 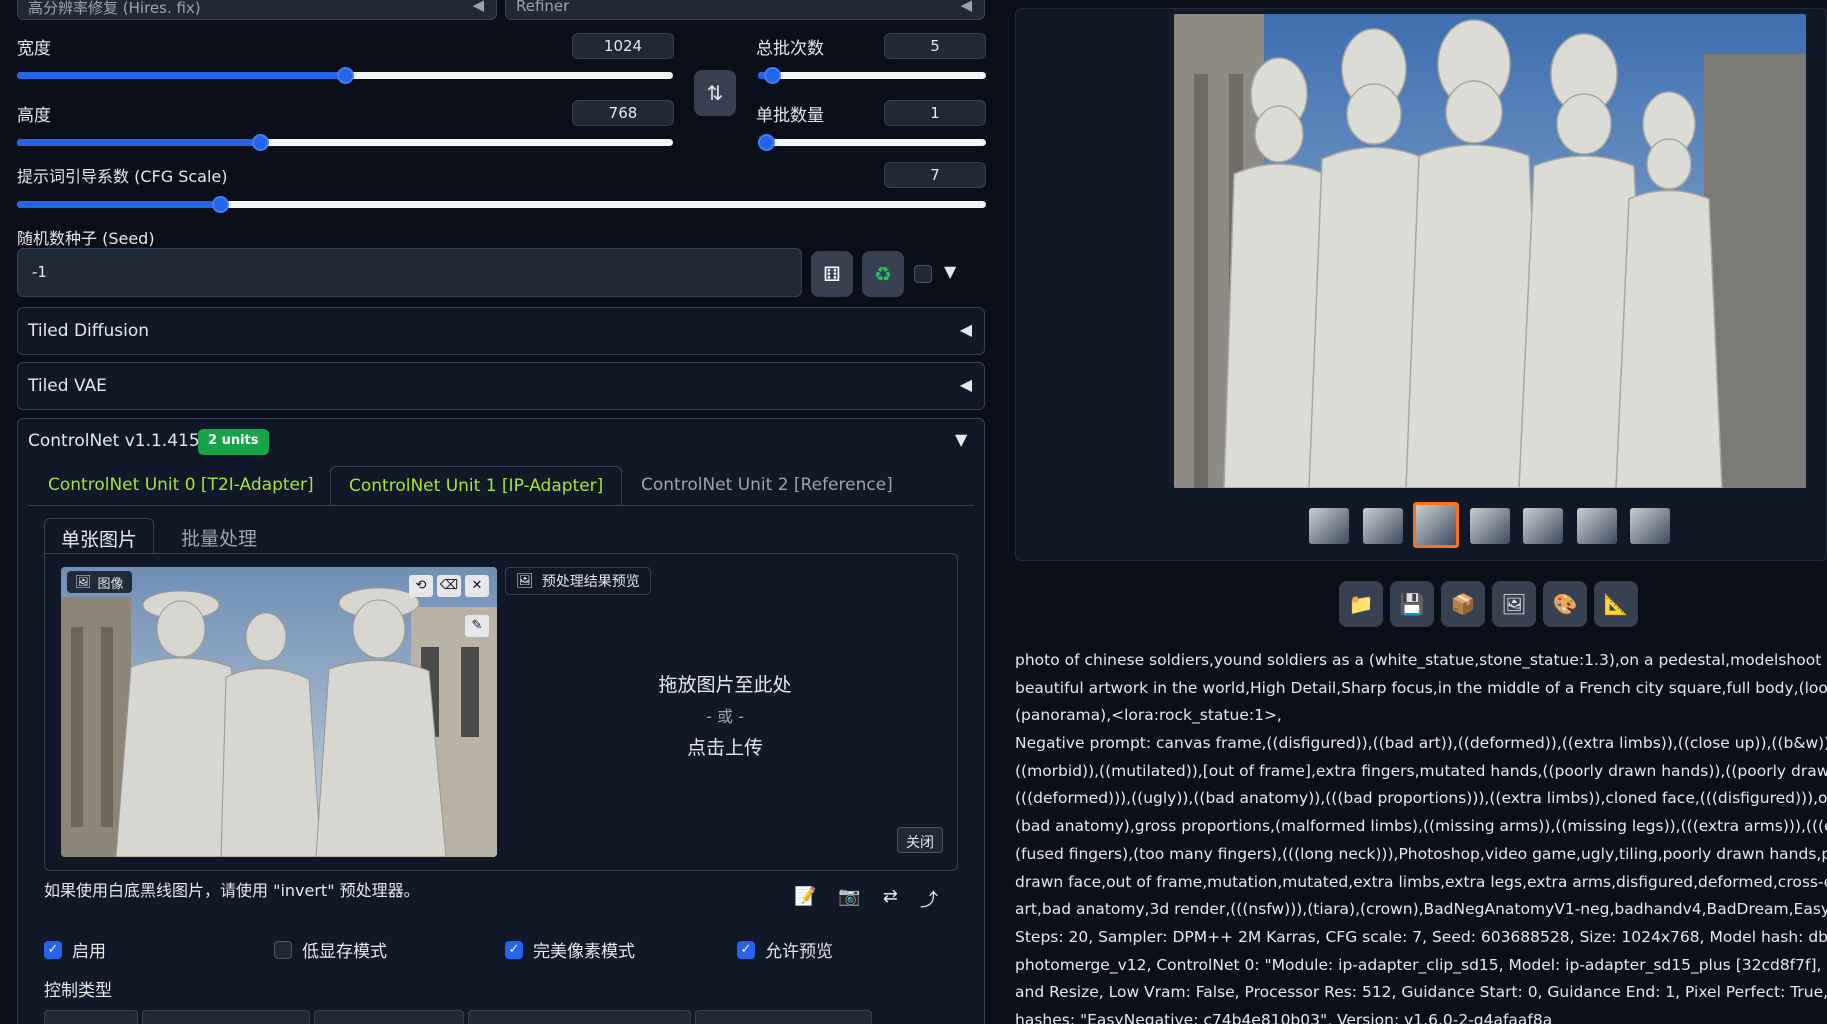 What do you see at coordinates (99, 536) in the screenshot?
I see `tab-single-image: 单张图片` at bounding box center [99, 536].